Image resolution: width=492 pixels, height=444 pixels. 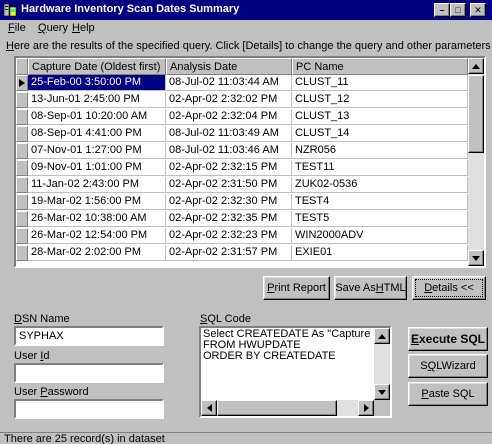 I want to click on sql-scroll-right-button, so click(x=366, y=408).